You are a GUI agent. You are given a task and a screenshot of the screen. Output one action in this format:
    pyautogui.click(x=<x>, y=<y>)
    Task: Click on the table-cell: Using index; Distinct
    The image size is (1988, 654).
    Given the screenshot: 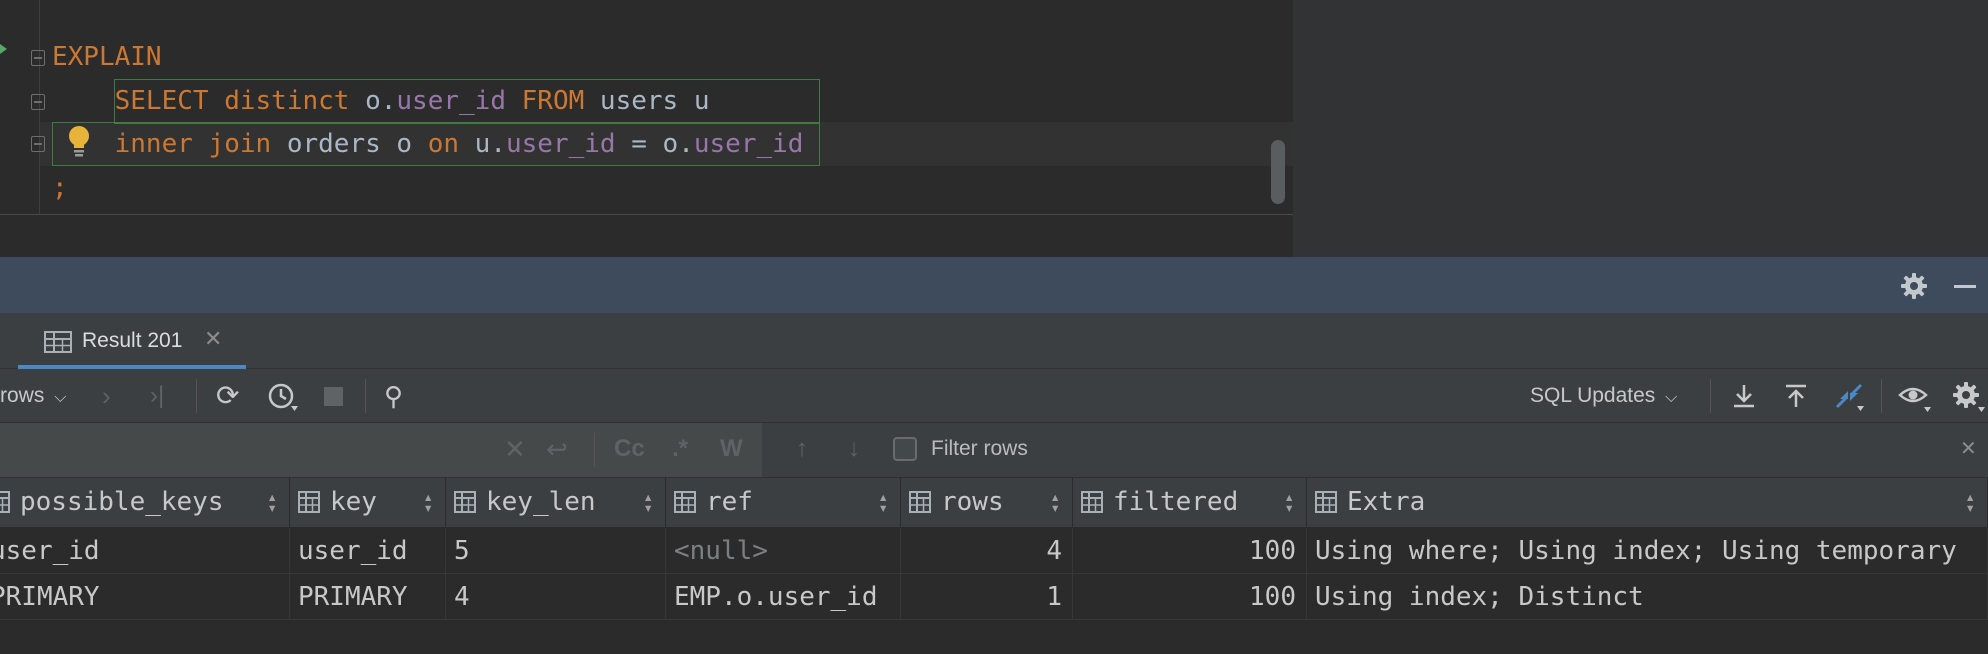 What is the action you would take?
    pyautogui.click(x=1647, y=597)
    